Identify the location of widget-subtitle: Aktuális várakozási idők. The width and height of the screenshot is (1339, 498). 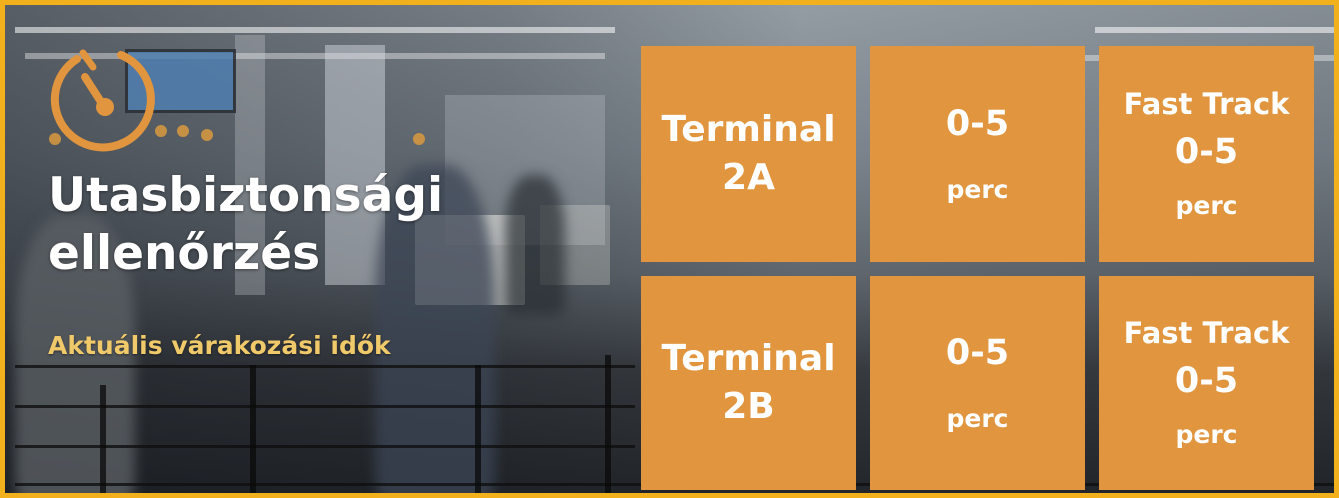
(219, 345).